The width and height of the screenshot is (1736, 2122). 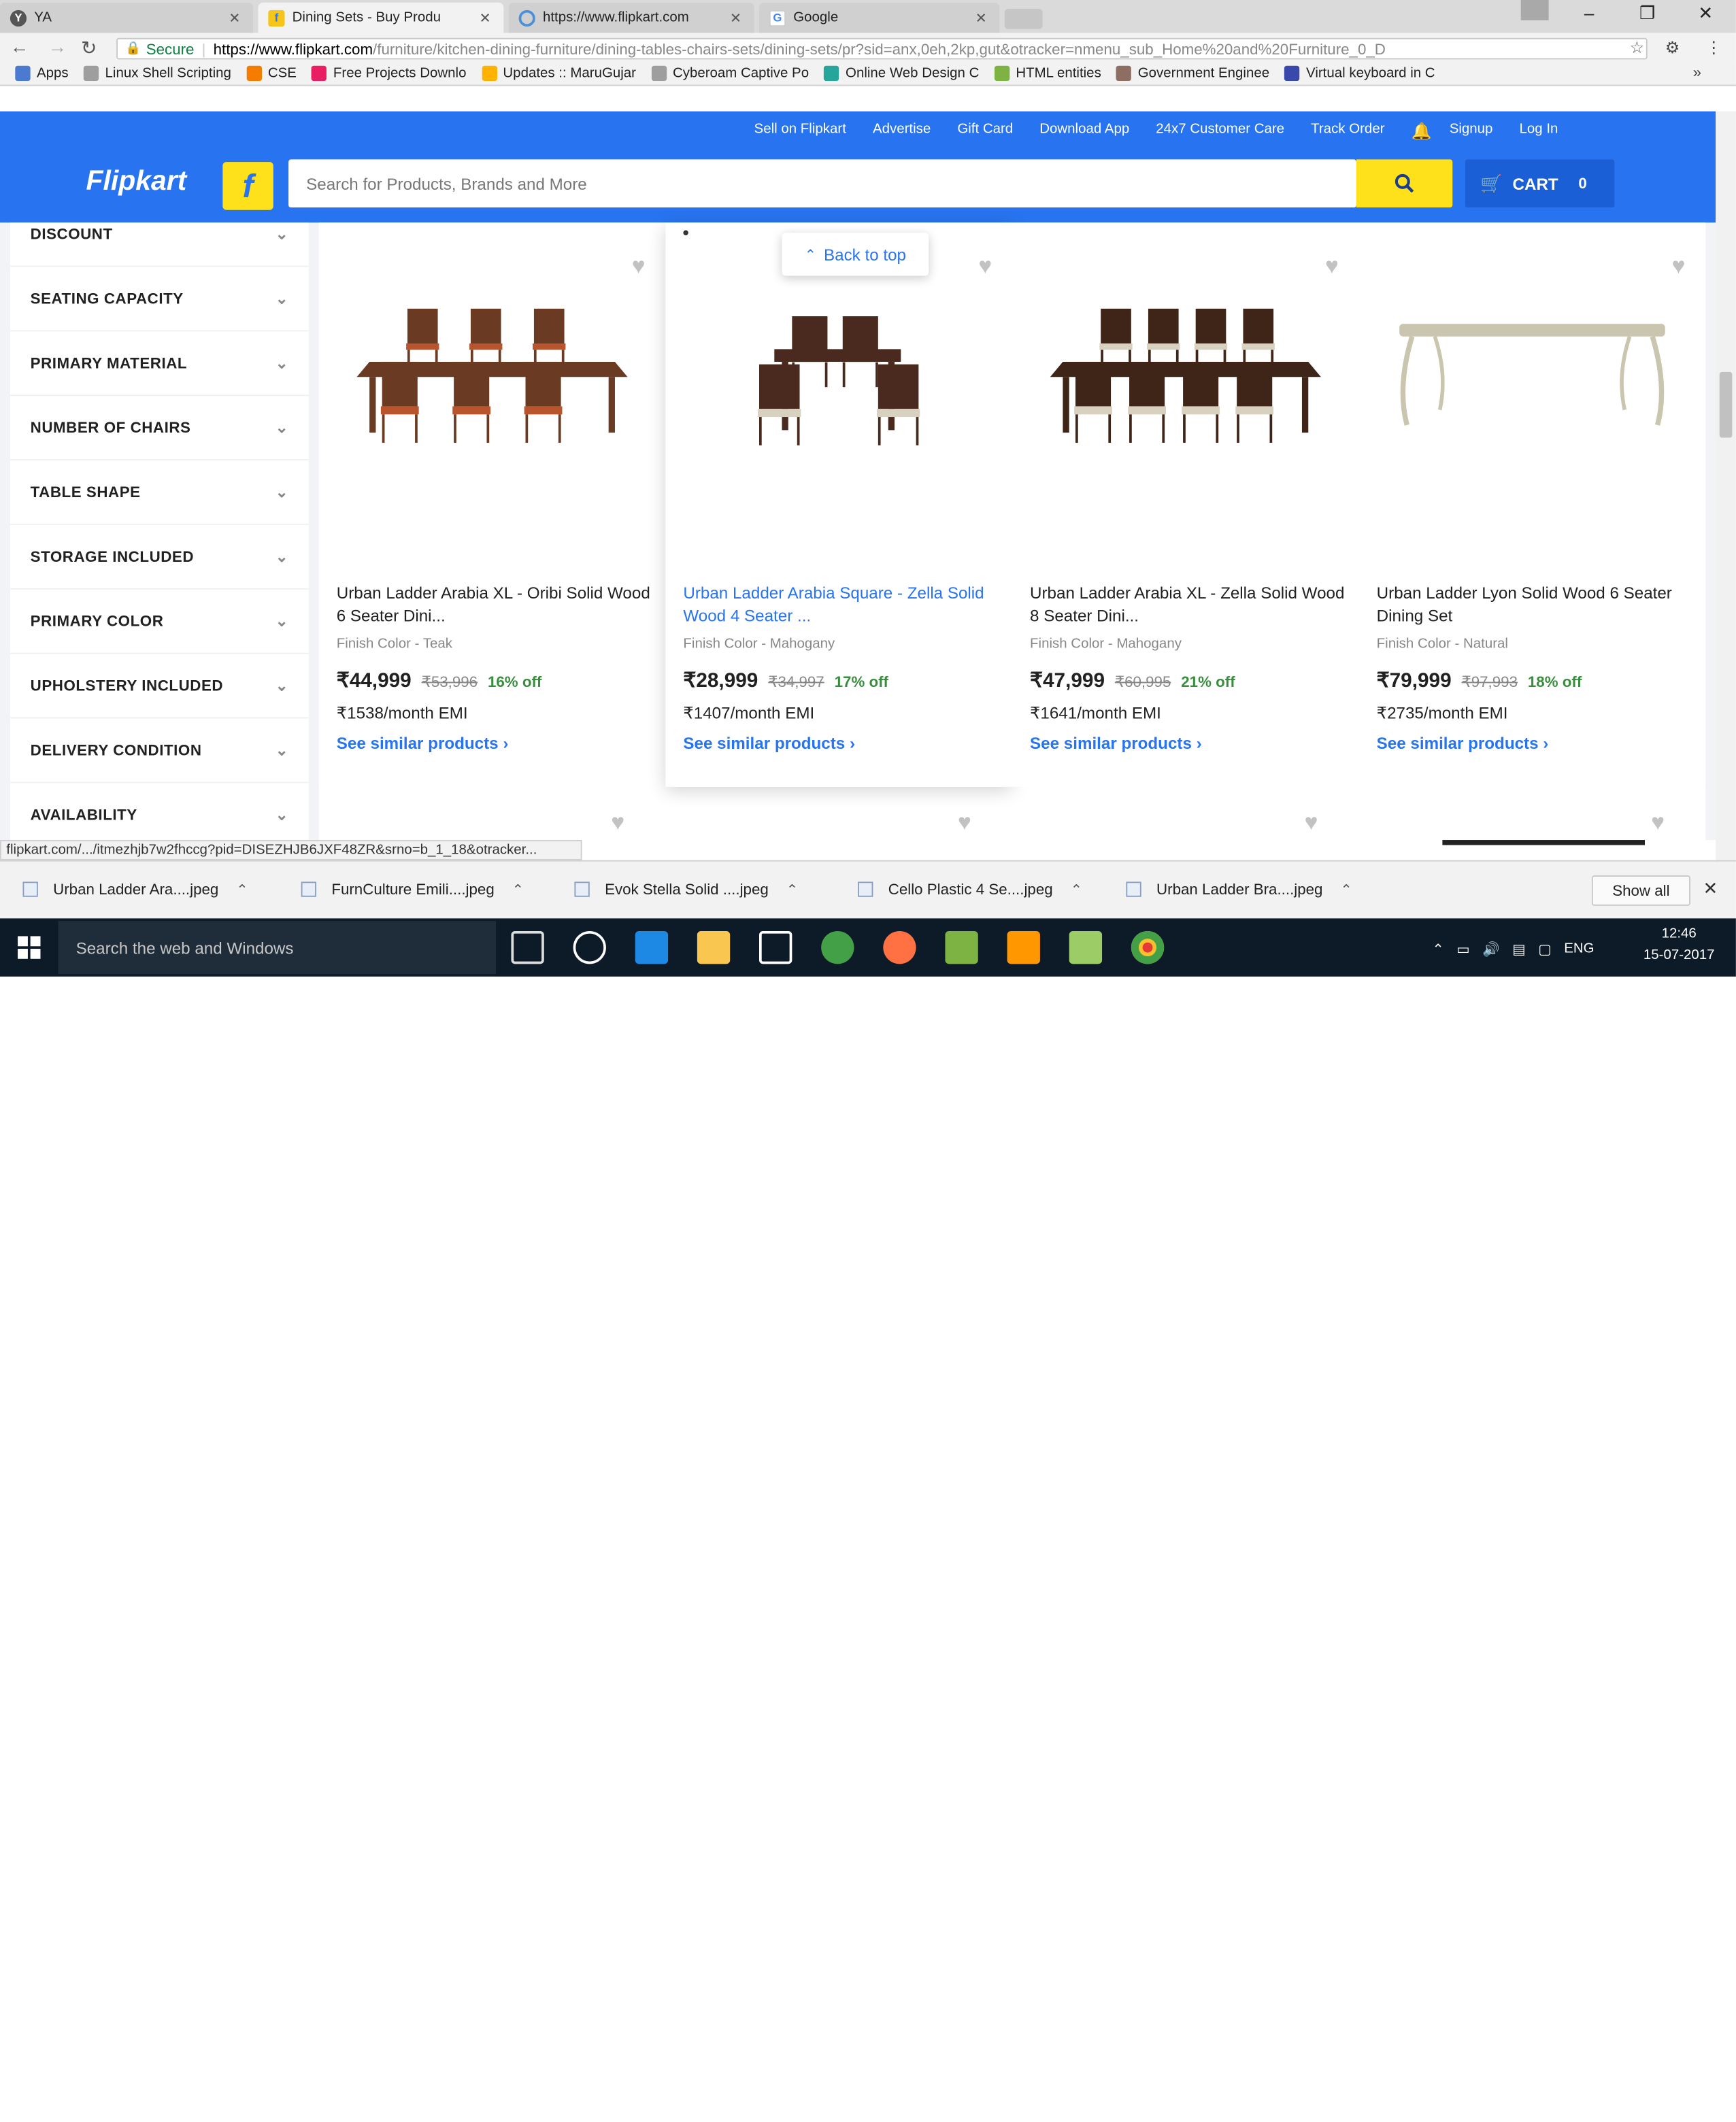 What do you see at coordinates (837, 947) in the screenshot?
I see `chrome-old-icon` at bounding box center [837, 947].